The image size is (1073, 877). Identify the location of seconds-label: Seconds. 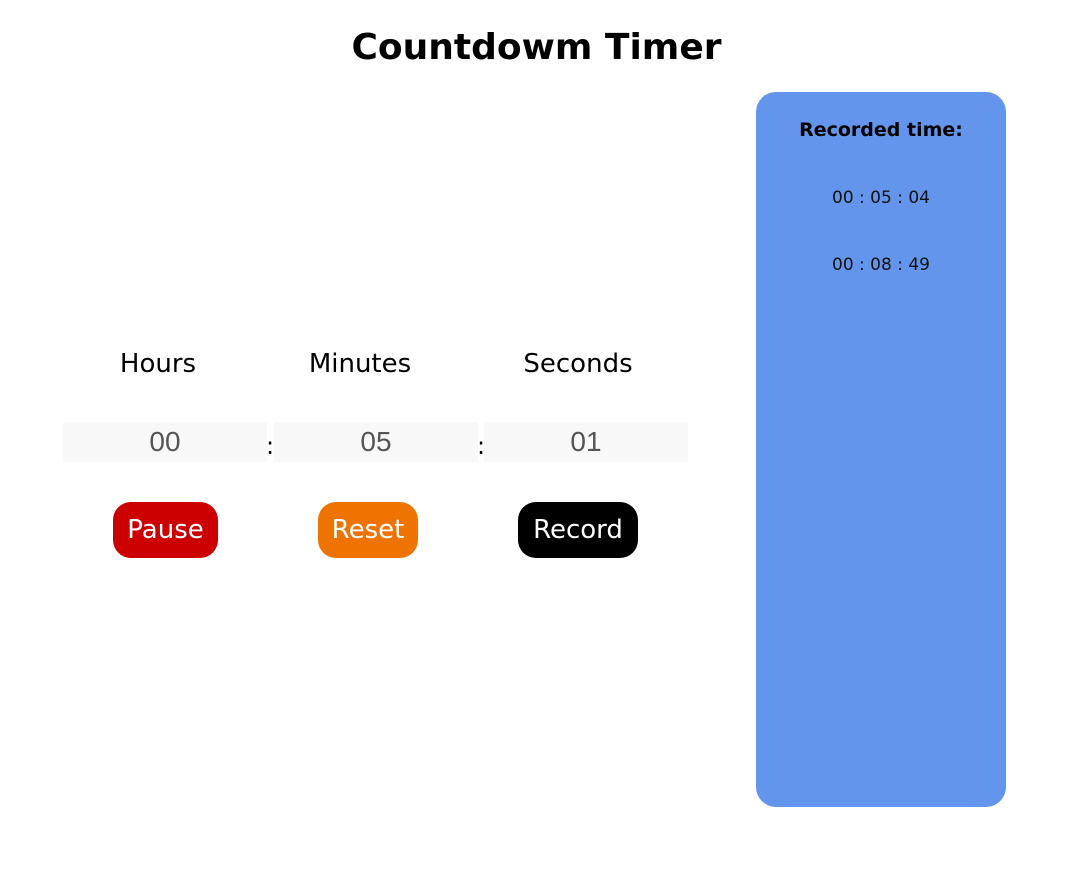
(578, 364).